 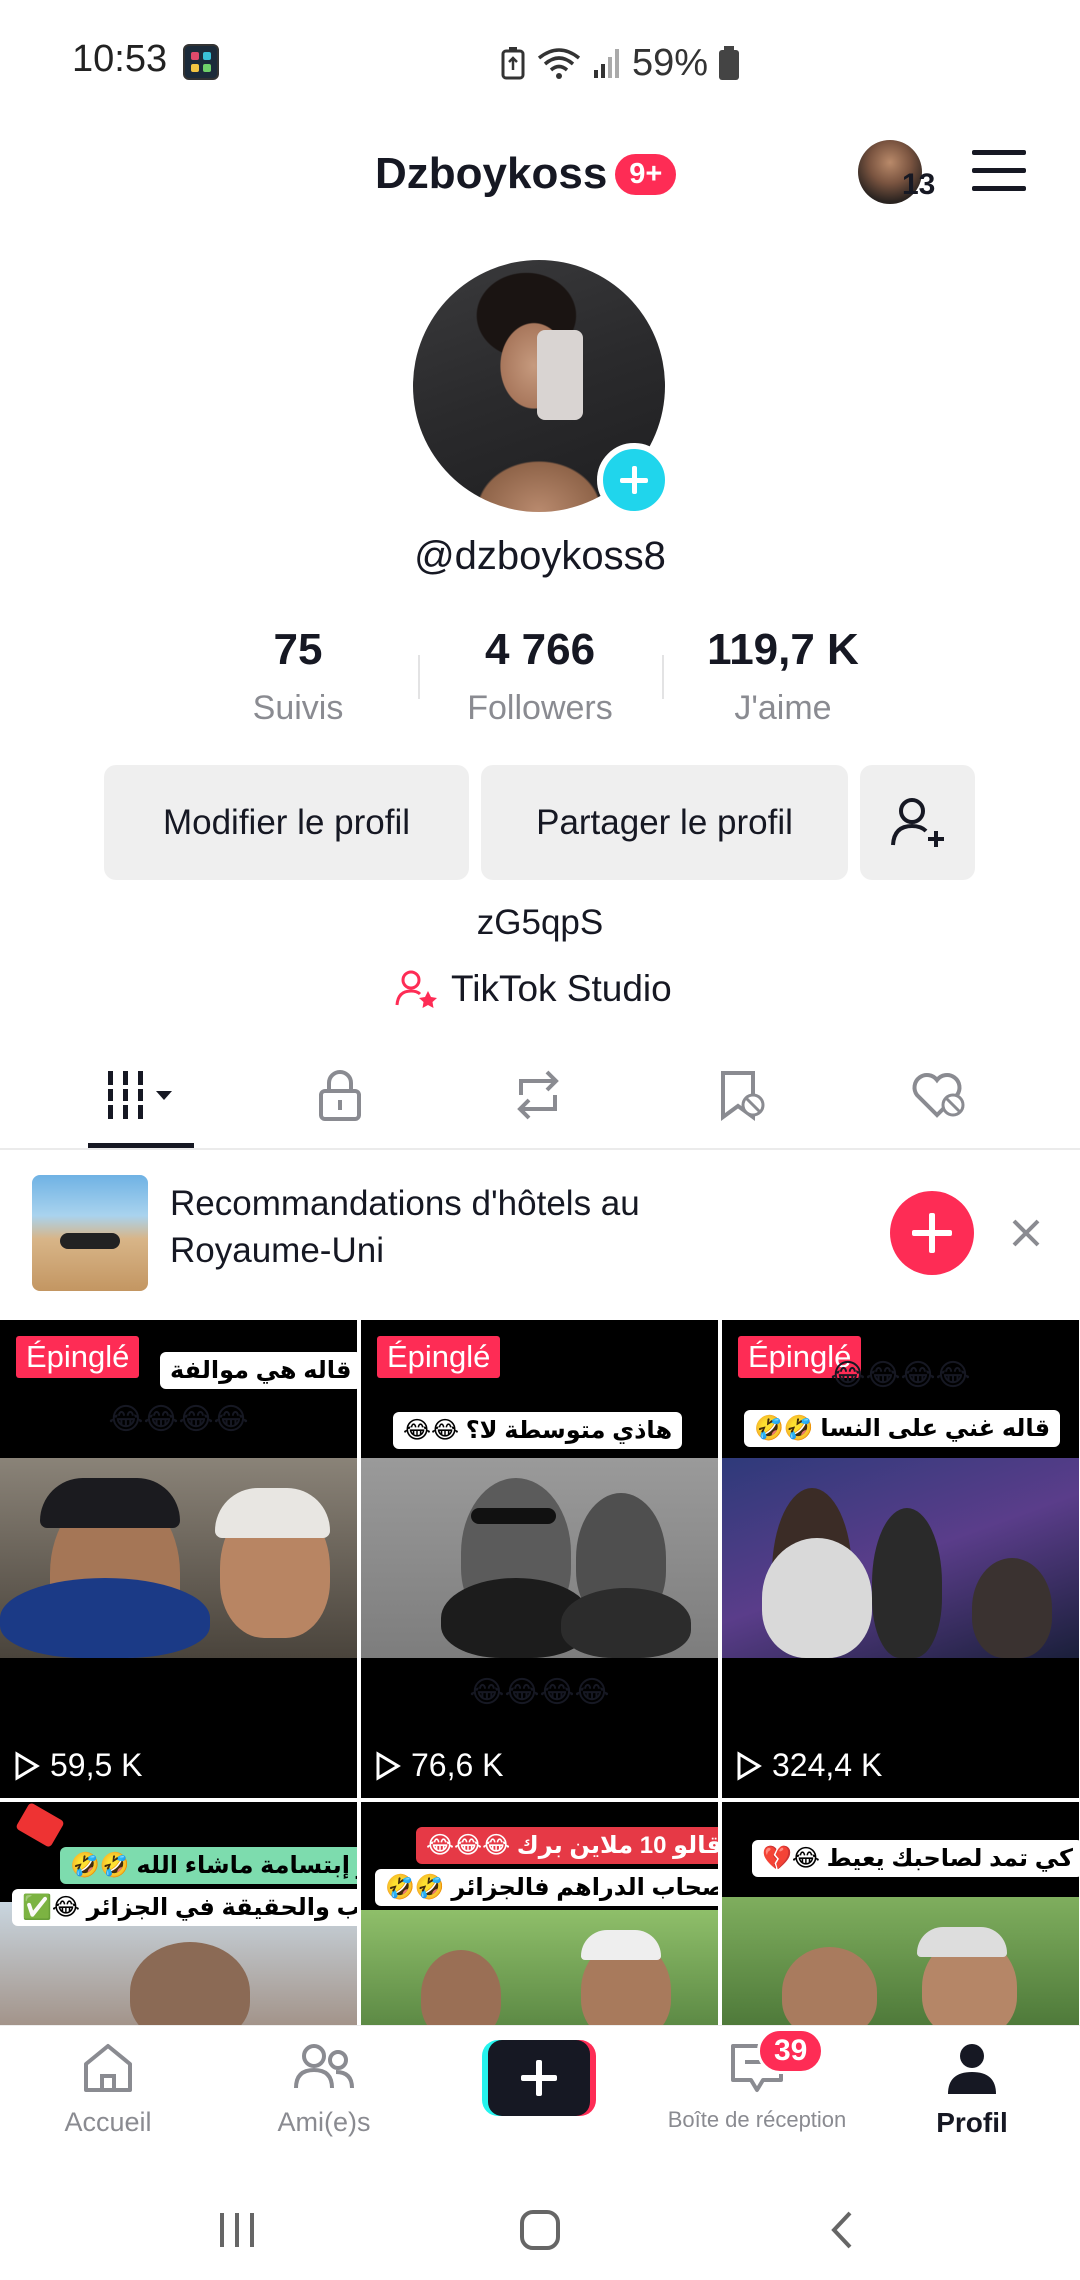 I want to click on home-button-icon, so click(x=540, y=2230).